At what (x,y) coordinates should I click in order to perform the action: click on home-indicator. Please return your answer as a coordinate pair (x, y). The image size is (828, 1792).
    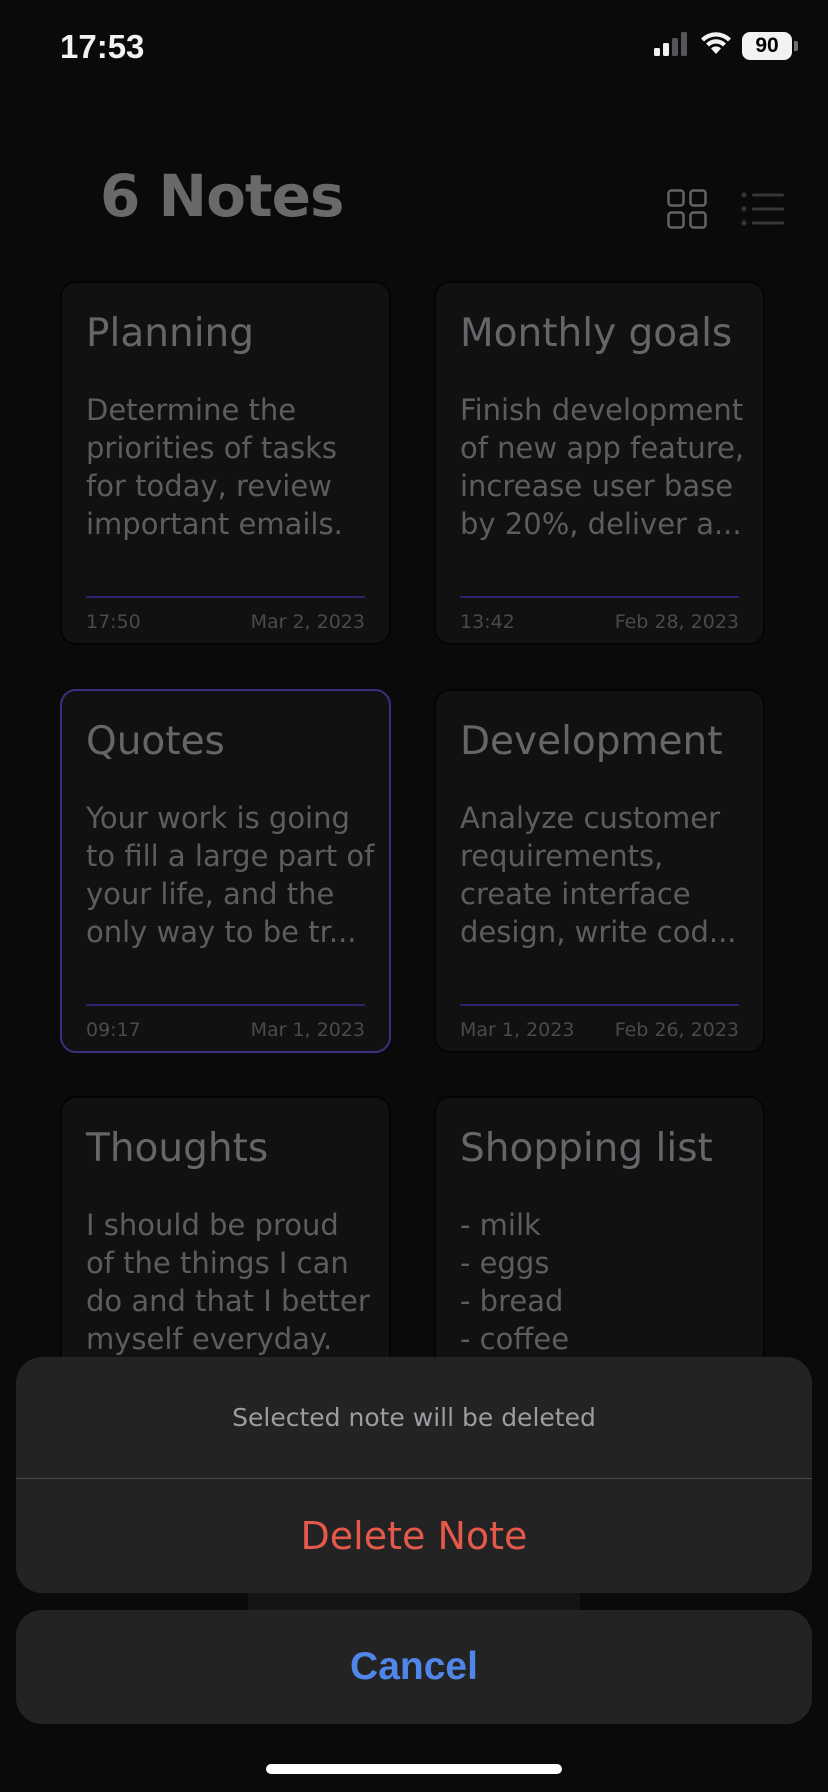
    Looking at the image, I should click on (414, 1769).